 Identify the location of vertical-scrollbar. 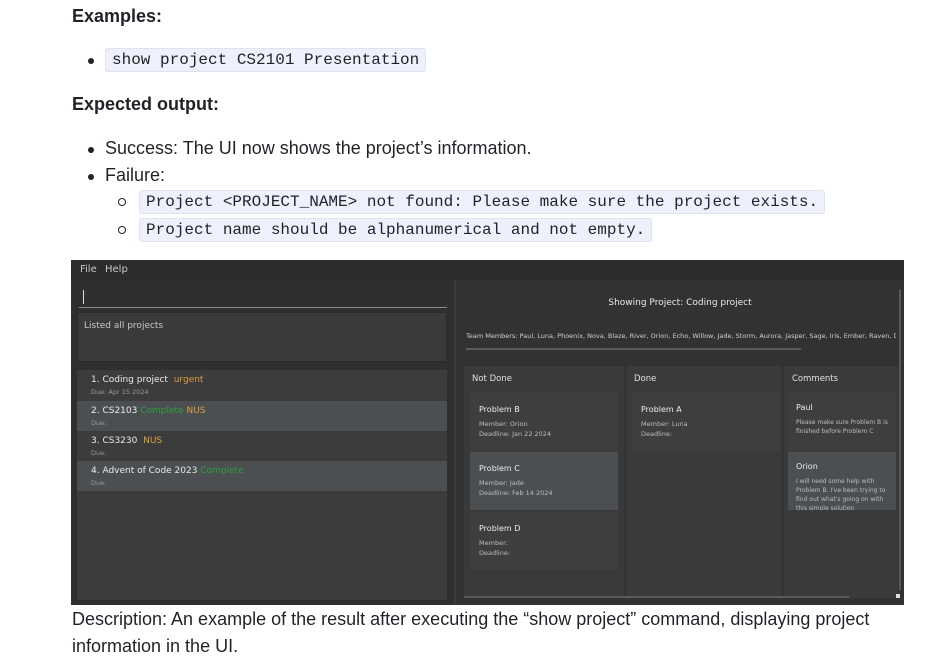
(900, 440).